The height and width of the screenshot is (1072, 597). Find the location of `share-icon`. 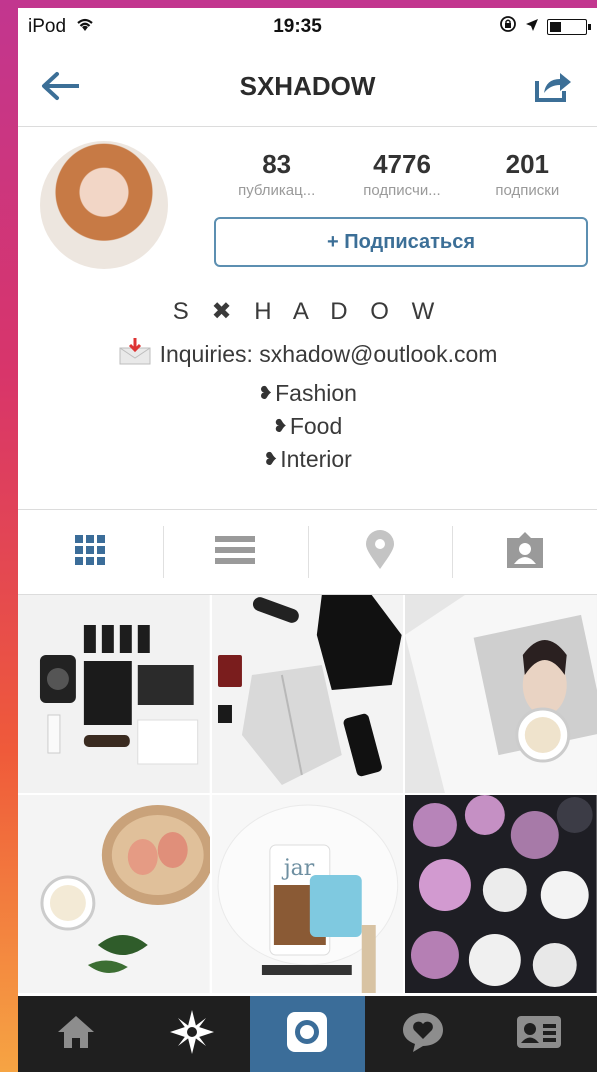

share-icon is located at coordinates (554, 86).